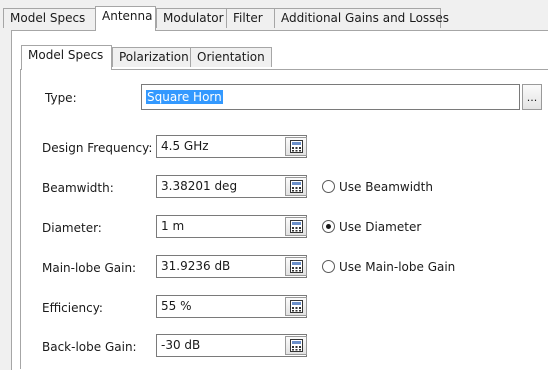 The image size is (548, 370). What do you see at coordinates (296, 306) in the screenshot?
I see `efficiency-calculator-icon` at bounding box center [296, 306].